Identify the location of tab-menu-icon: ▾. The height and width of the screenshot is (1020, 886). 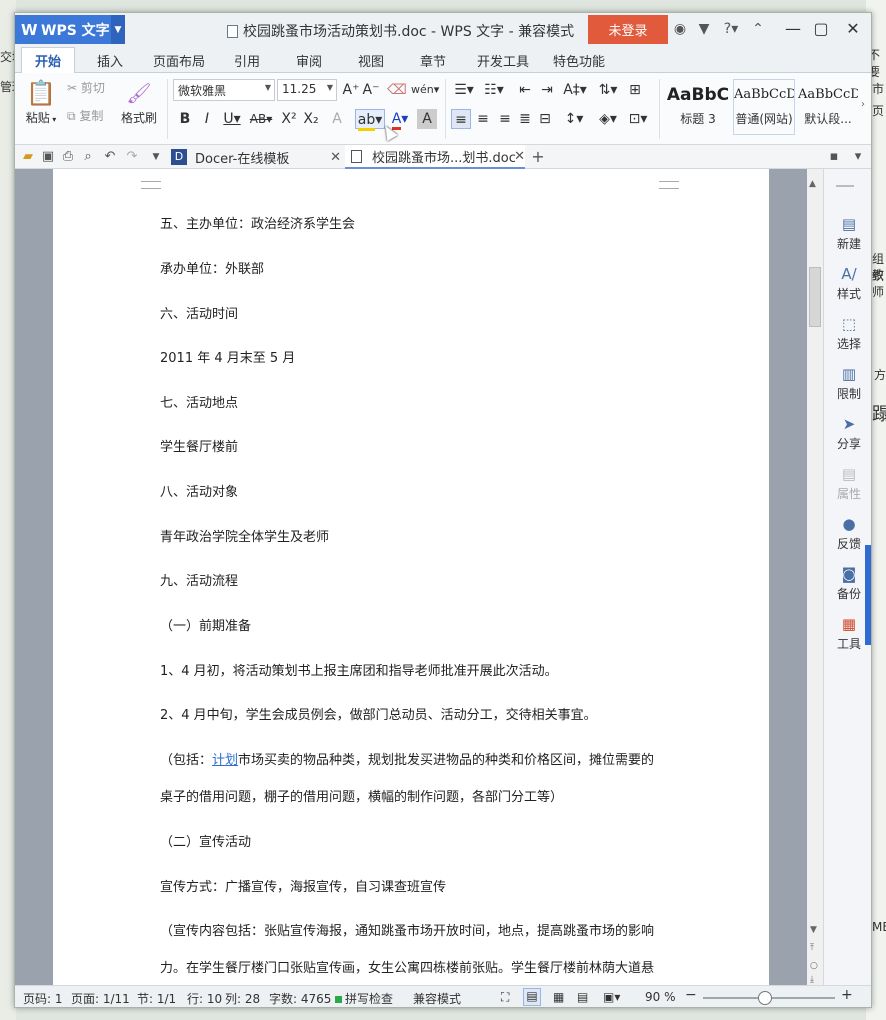
(858, 157).